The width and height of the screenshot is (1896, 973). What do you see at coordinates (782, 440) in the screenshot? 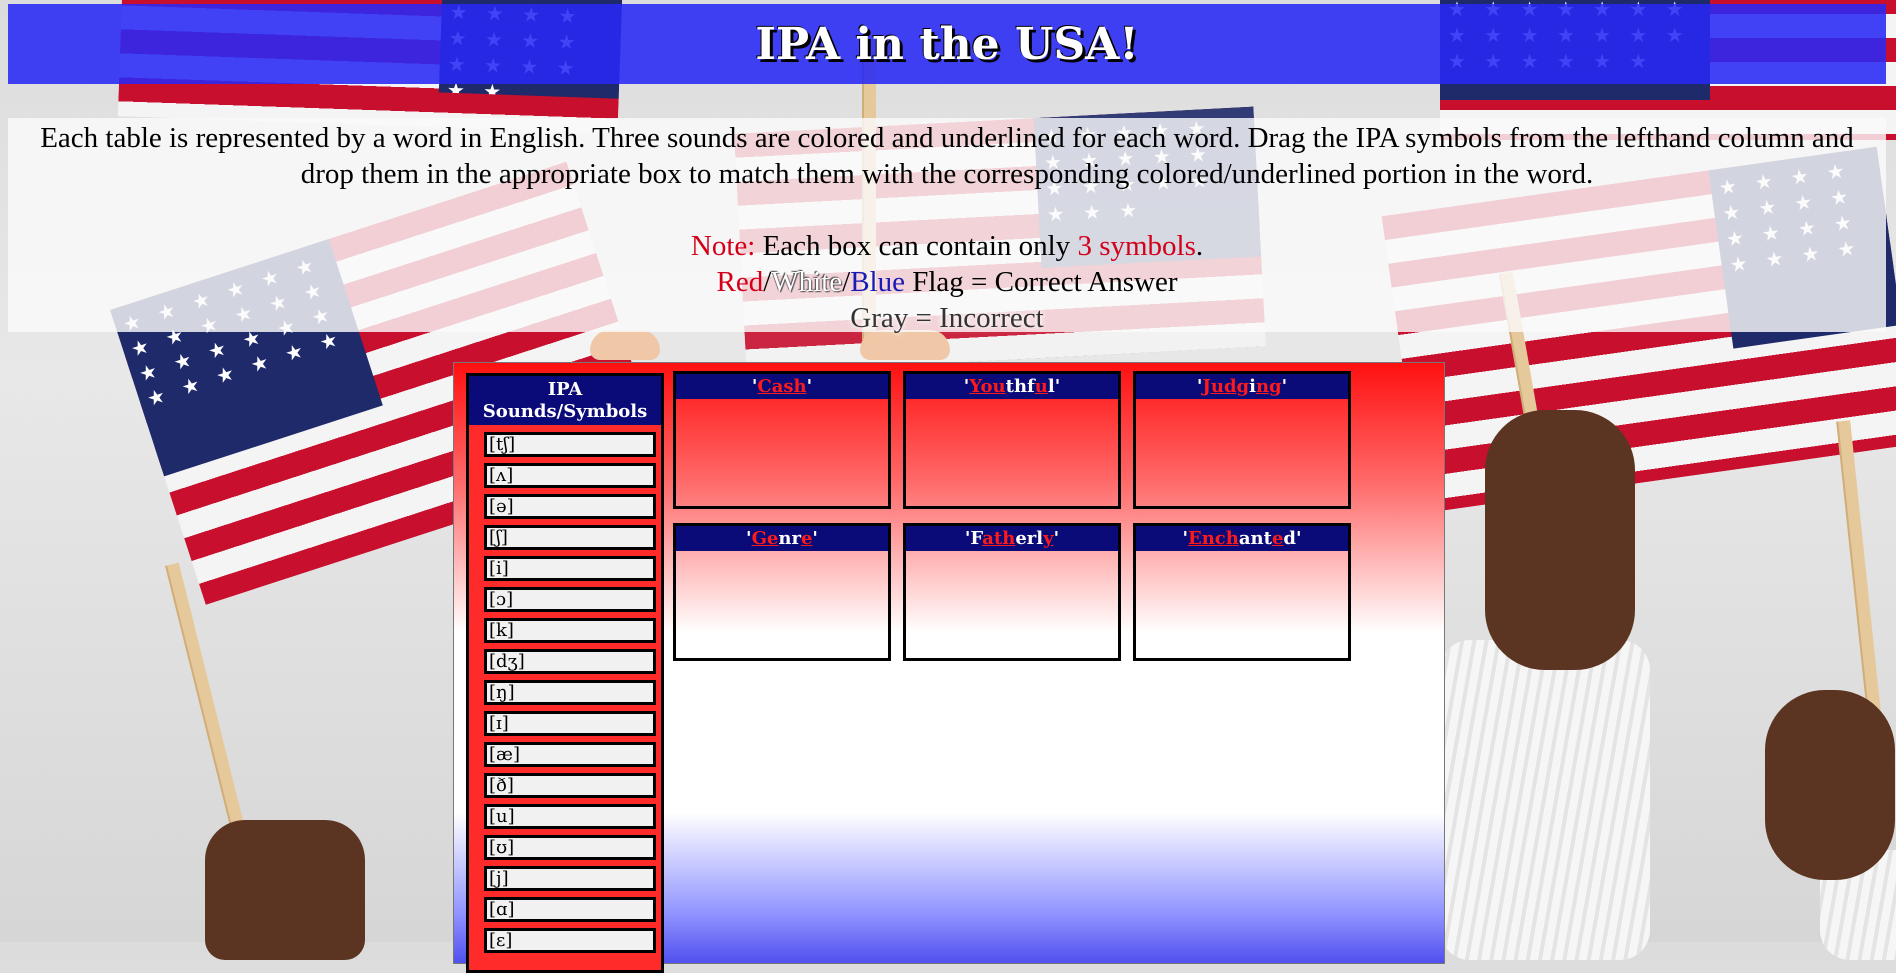
I see `word-drop-box: 'Cash'` at bounding box center [782, 440].